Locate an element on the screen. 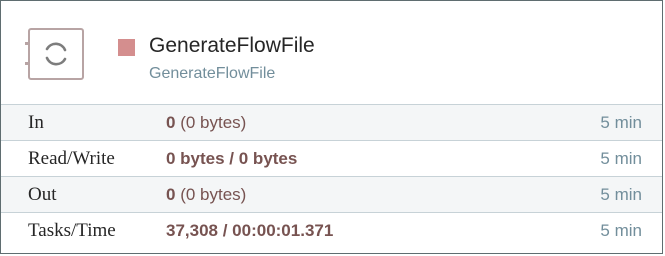 The height and width of the screenshot is (256, 665). processor-icon is located at coordinates (54, 54).